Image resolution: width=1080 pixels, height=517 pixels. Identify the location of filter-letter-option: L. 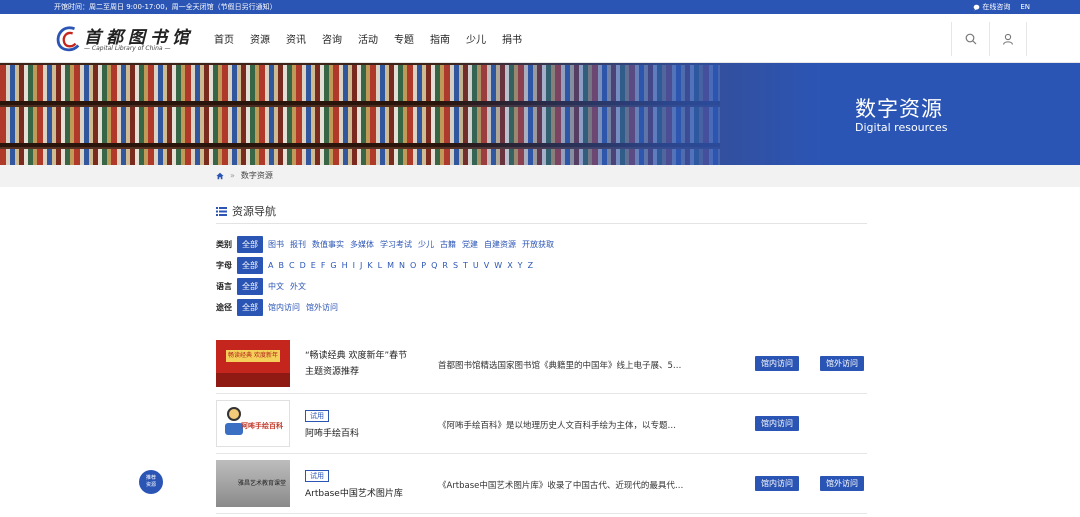
(380, 265).